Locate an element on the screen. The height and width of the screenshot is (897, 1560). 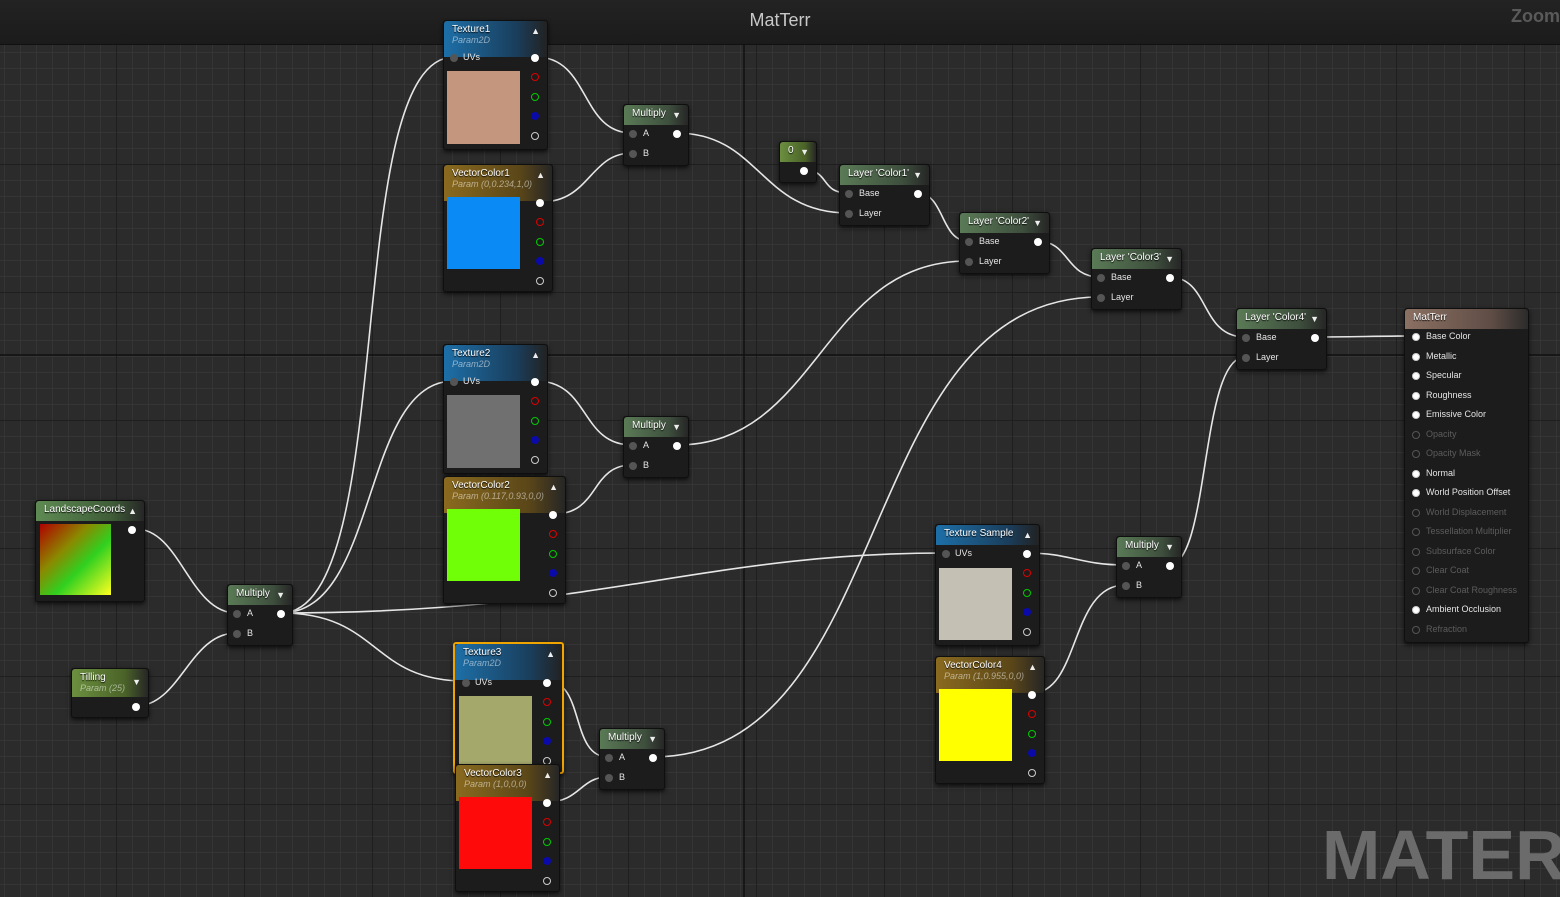
vectorcolor2-node: VectorColor2 Param (0.117,0.93,0,0) ▲ is located at coordinates (504, 540).